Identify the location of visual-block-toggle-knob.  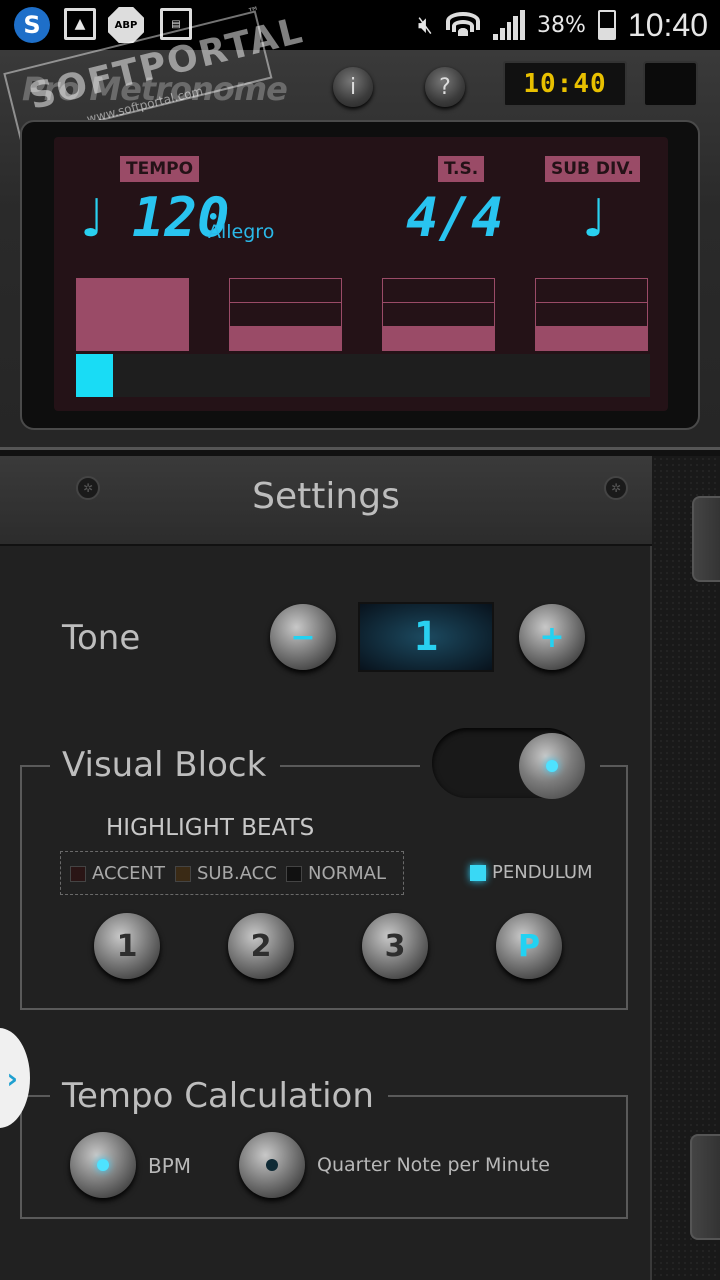
(552, 766).